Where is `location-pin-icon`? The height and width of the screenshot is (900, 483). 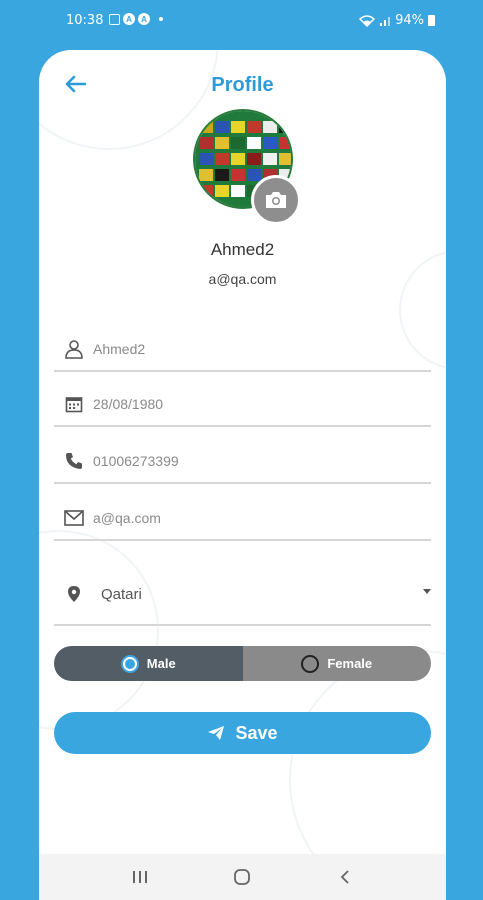 location-pin-icon is located at coordinates (74, 594).